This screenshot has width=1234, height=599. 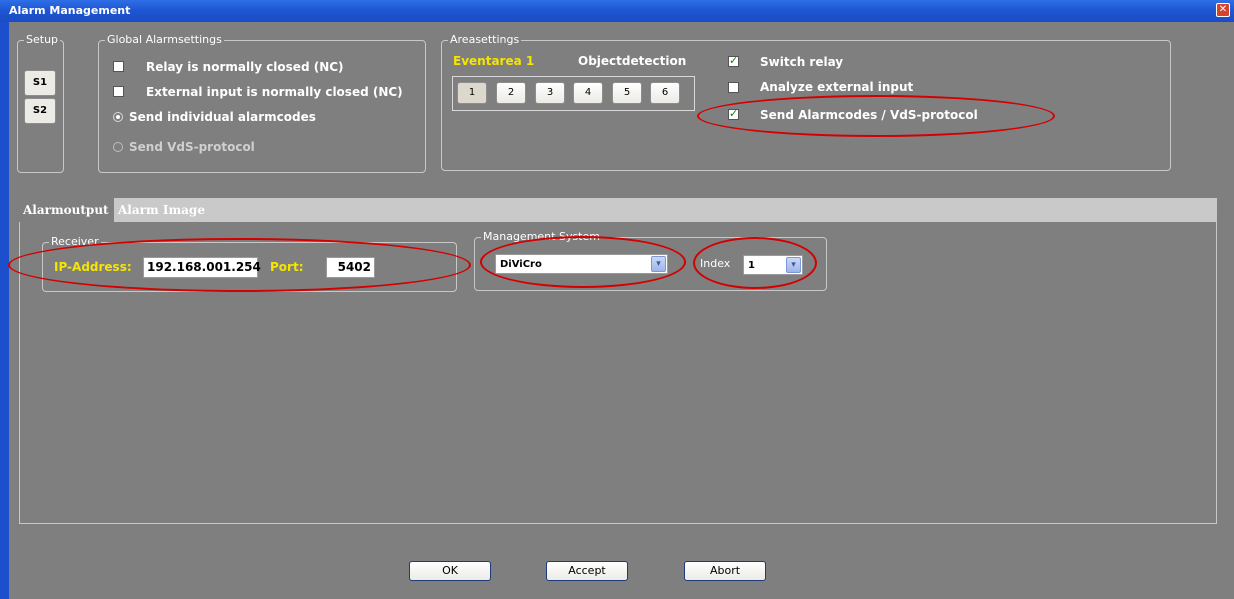 What do you see at coordinates (274, 92) in the screenshot?
I see `external-nc-label: External input is normally closed (NC)` at bounding box center [274, 92].